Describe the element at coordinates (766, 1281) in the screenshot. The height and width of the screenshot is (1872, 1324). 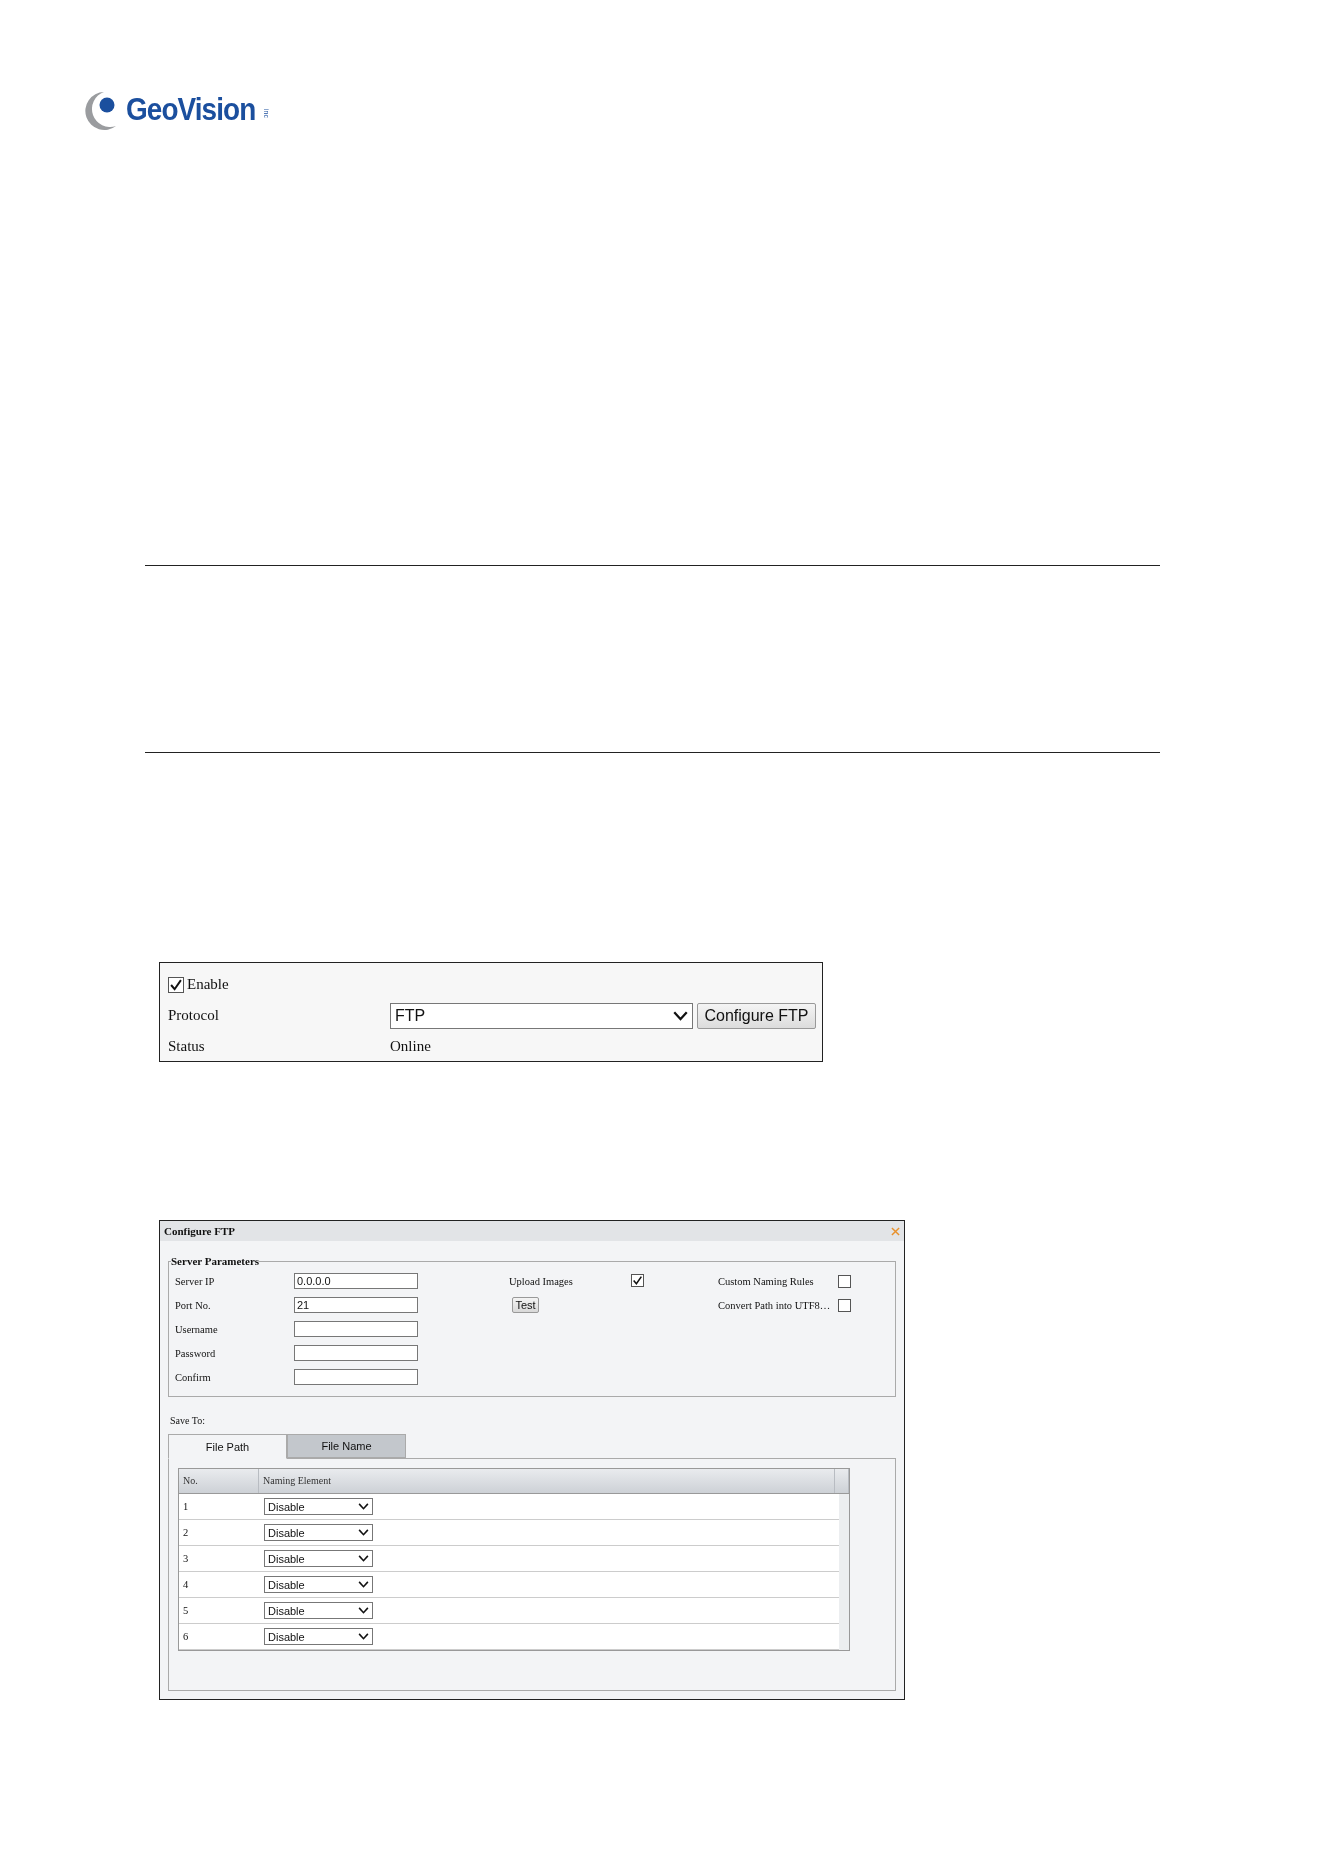
I see `checkbox-label: Custom Naming Rules` at that location.